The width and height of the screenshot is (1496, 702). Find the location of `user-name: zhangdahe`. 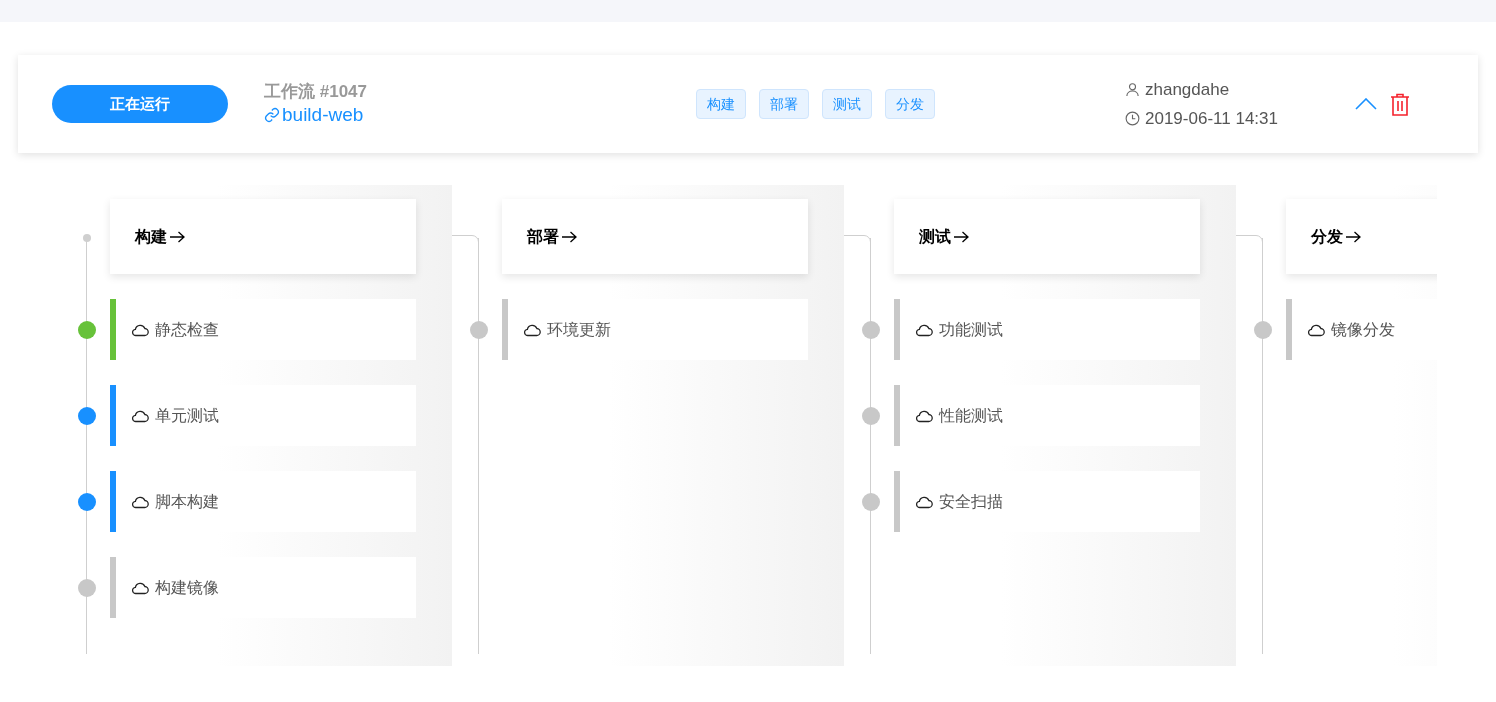

user-name: zhangdahe is located at coordinates (1187, 89).